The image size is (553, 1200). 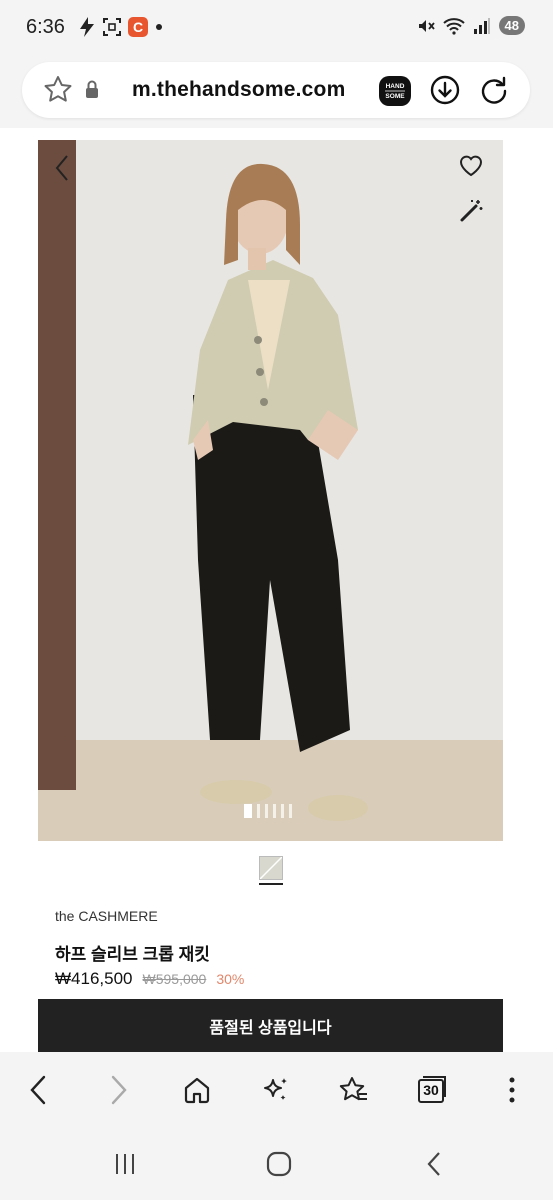 What do you see at coordinates (92, 90) in the screenshot?
I see `lock-icon` at bounding box center [92, 90].